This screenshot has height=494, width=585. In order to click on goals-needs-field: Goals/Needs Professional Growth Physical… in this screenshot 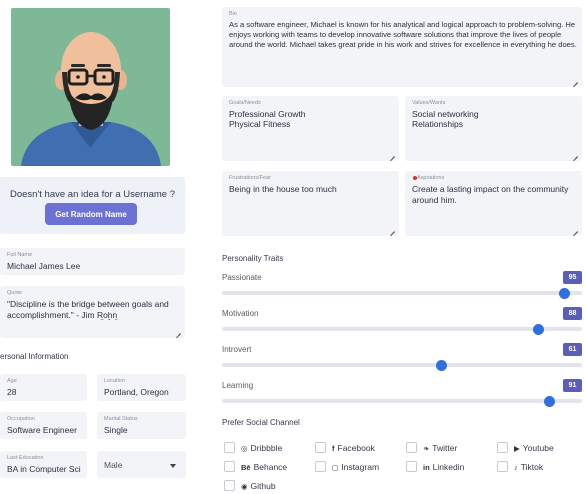, I will do `click(310, 128)`.